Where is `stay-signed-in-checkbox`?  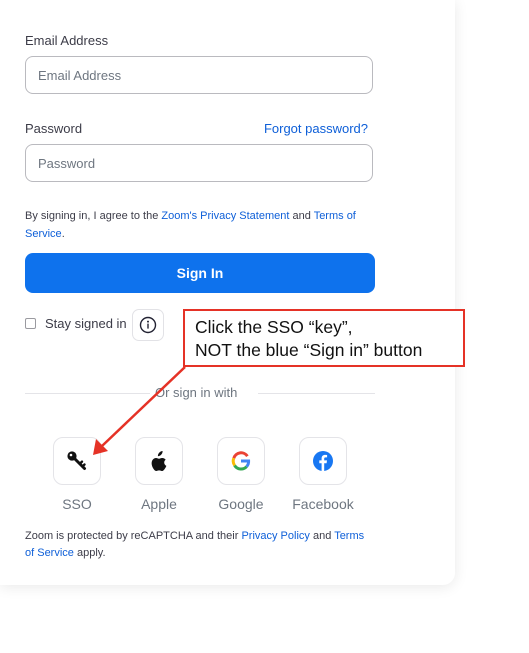
stay-signed-in-checkbox is located at coordinates (30, 323).